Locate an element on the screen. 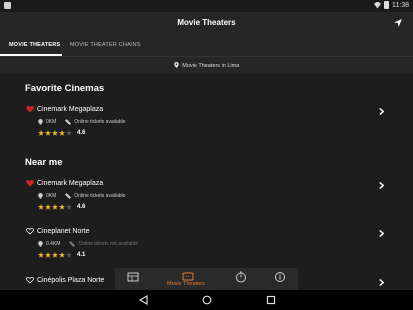 The width and height of the screenshot is (413, 310). star-rating: 4.1 is located at coordinates (61, 255).